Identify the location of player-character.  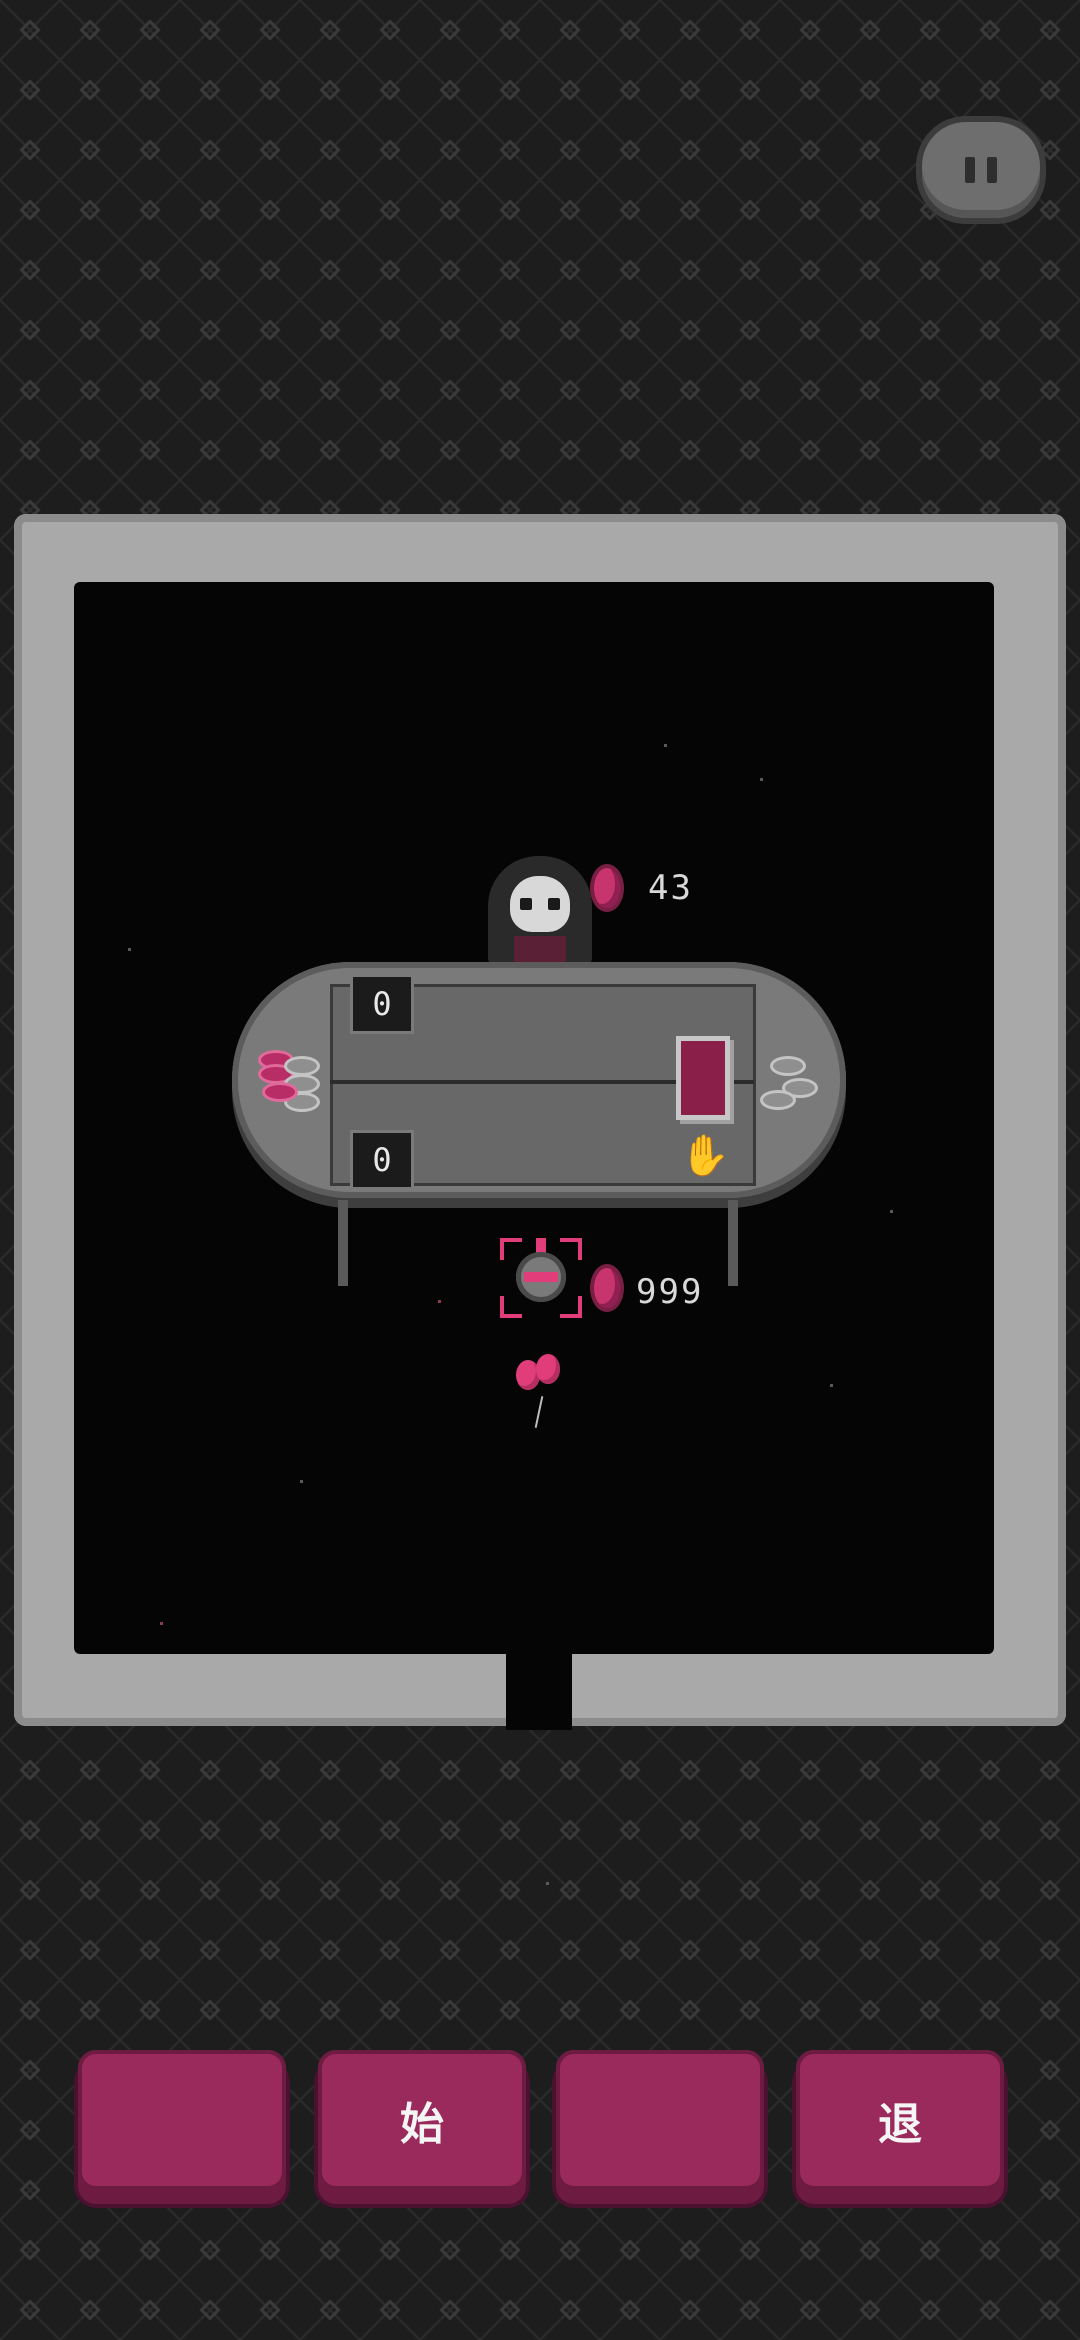
(541, 1278).